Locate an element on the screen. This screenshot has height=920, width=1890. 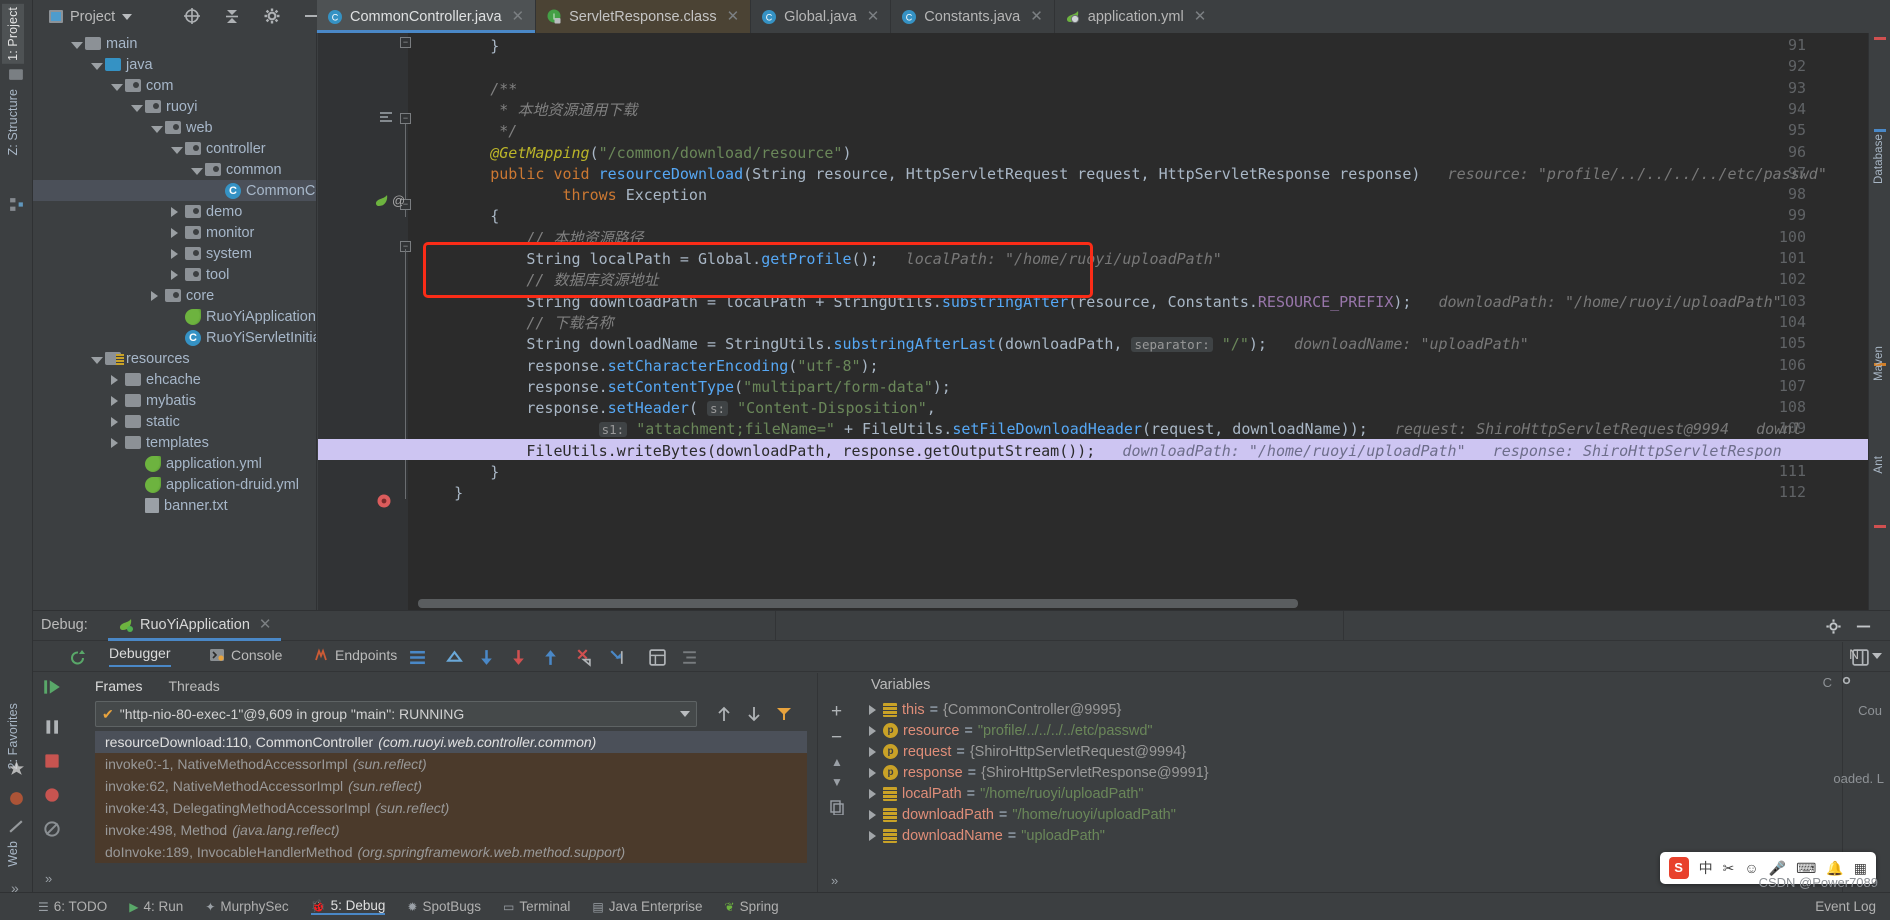
step-over-icon is located at coordinates (486, 657).